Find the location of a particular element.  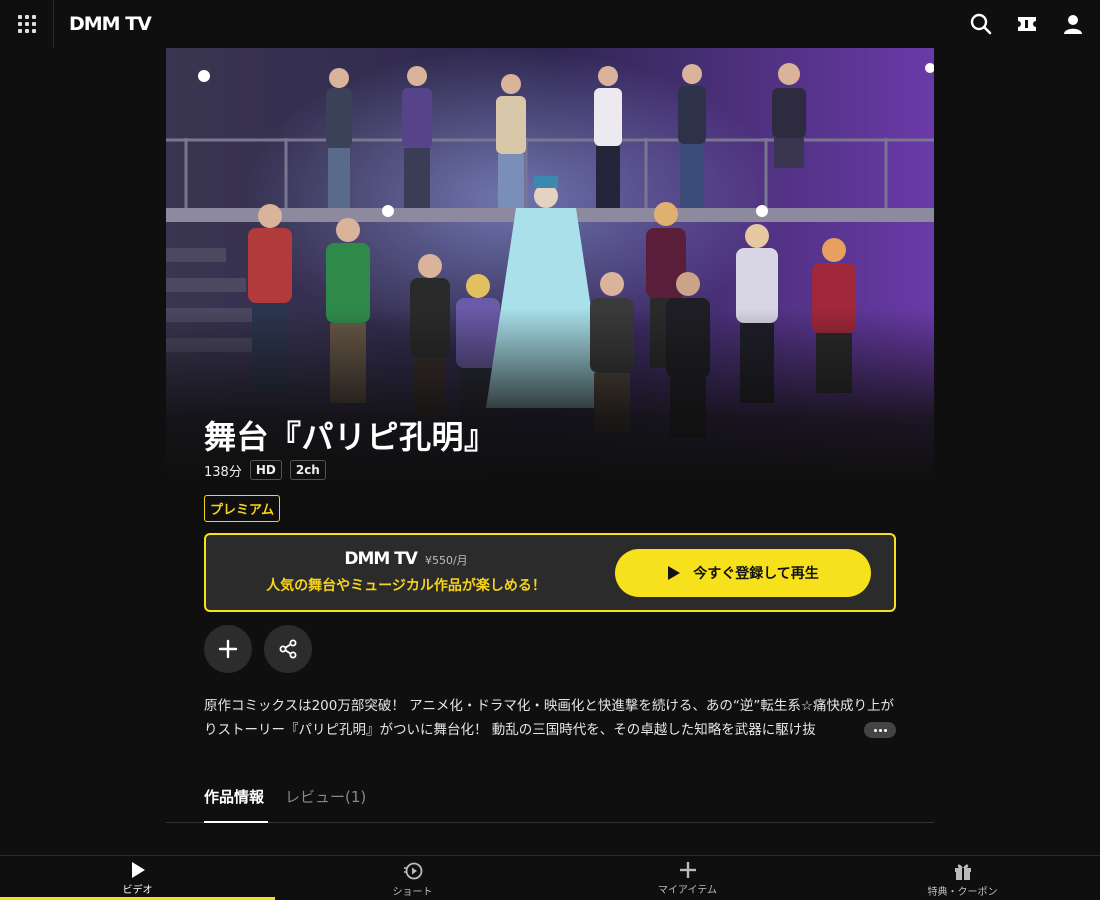

audio-badge: 2ch is located at coordinates (307, 470).